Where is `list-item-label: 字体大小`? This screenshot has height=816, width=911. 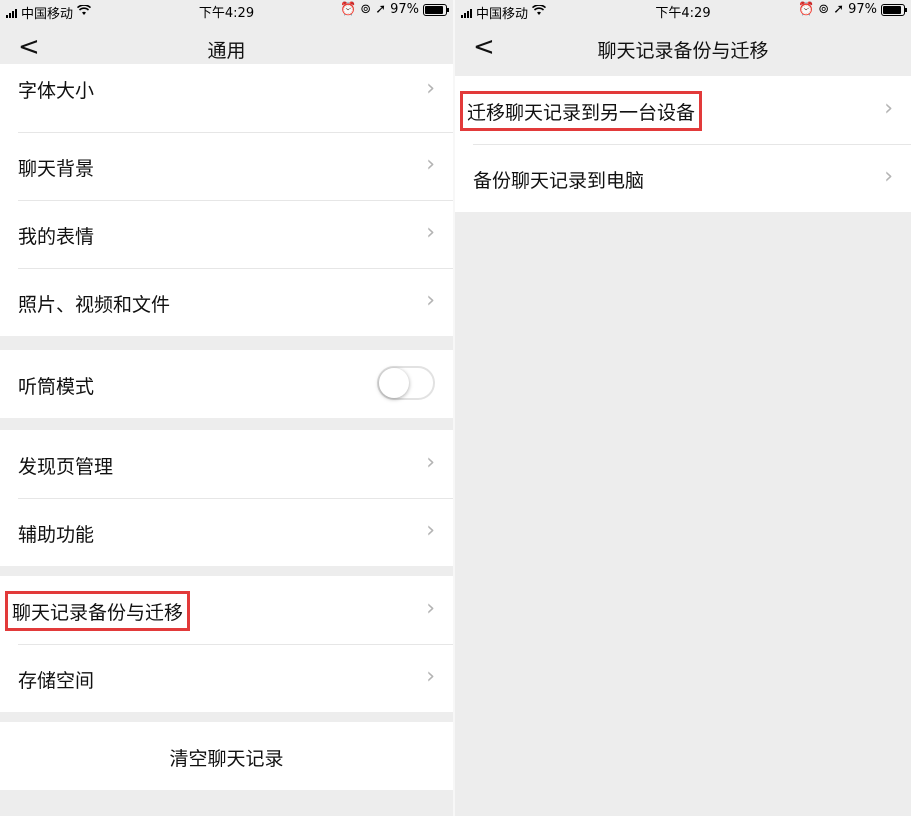
list-item-label: 字体大小 is located at coordinates (56, 91).